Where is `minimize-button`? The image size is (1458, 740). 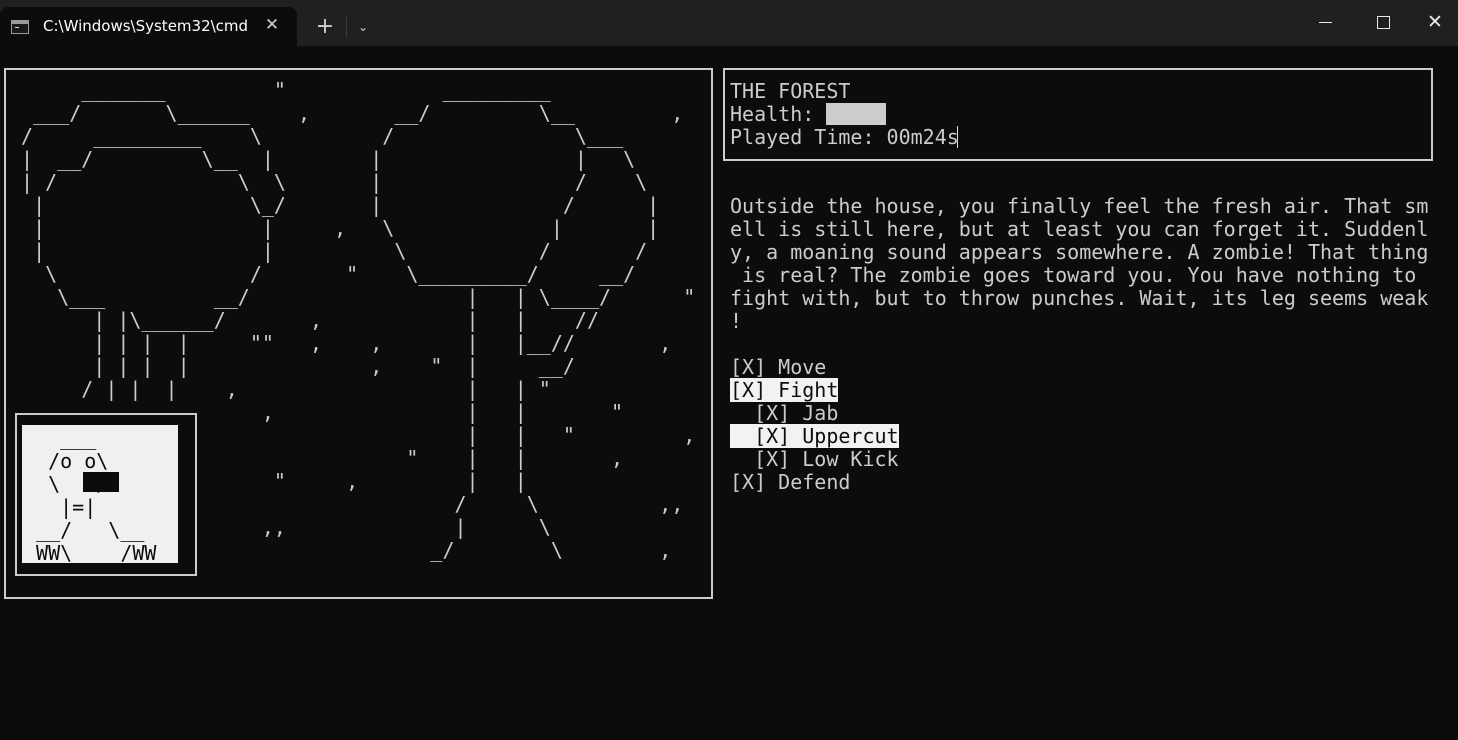
minimize-button is located at coordinates (1325, 22).